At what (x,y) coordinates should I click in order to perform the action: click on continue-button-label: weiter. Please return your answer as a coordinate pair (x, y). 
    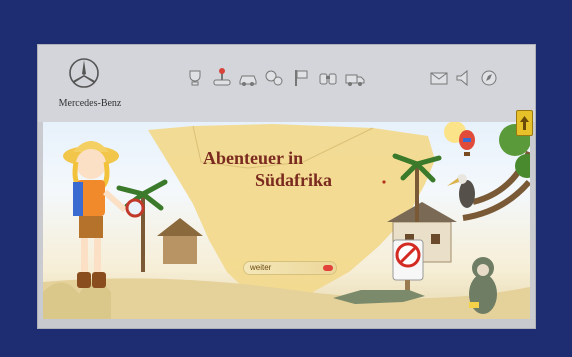
    Looking at the image, I should click on (261, 267).